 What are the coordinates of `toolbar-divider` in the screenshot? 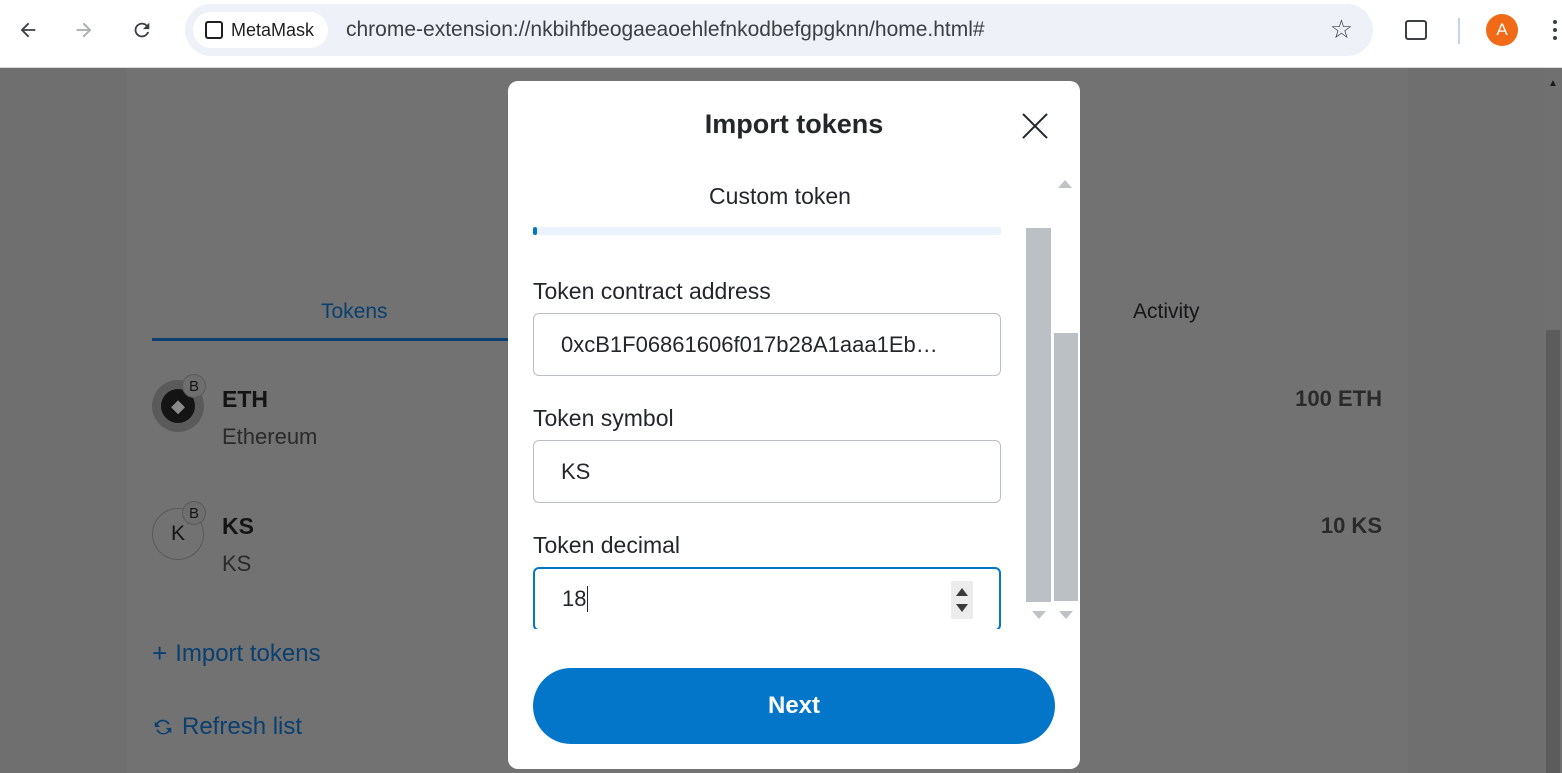 It's located at (1459, 31).